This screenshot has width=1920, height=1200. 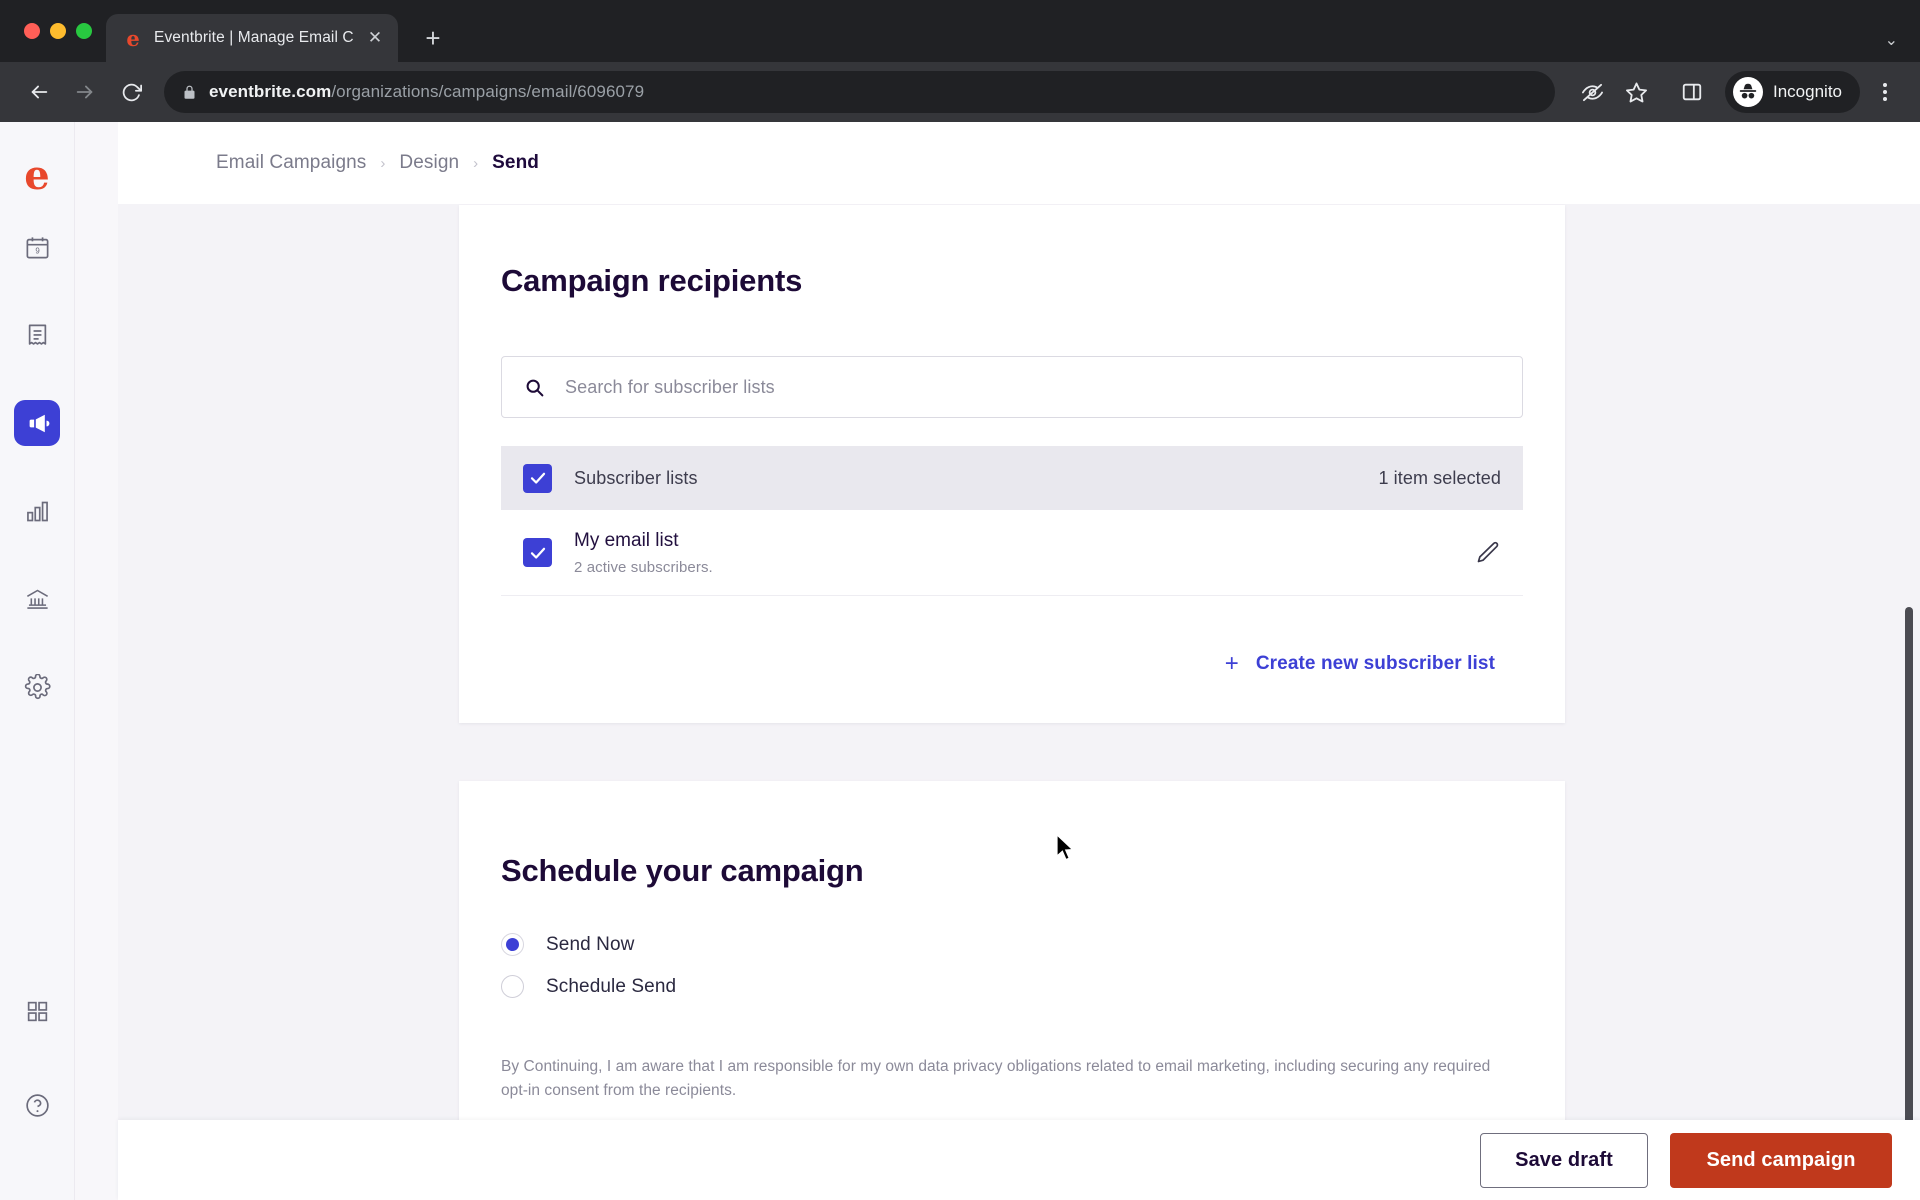 I want to click on plus-icon: +, so click(x=1231, y=663).